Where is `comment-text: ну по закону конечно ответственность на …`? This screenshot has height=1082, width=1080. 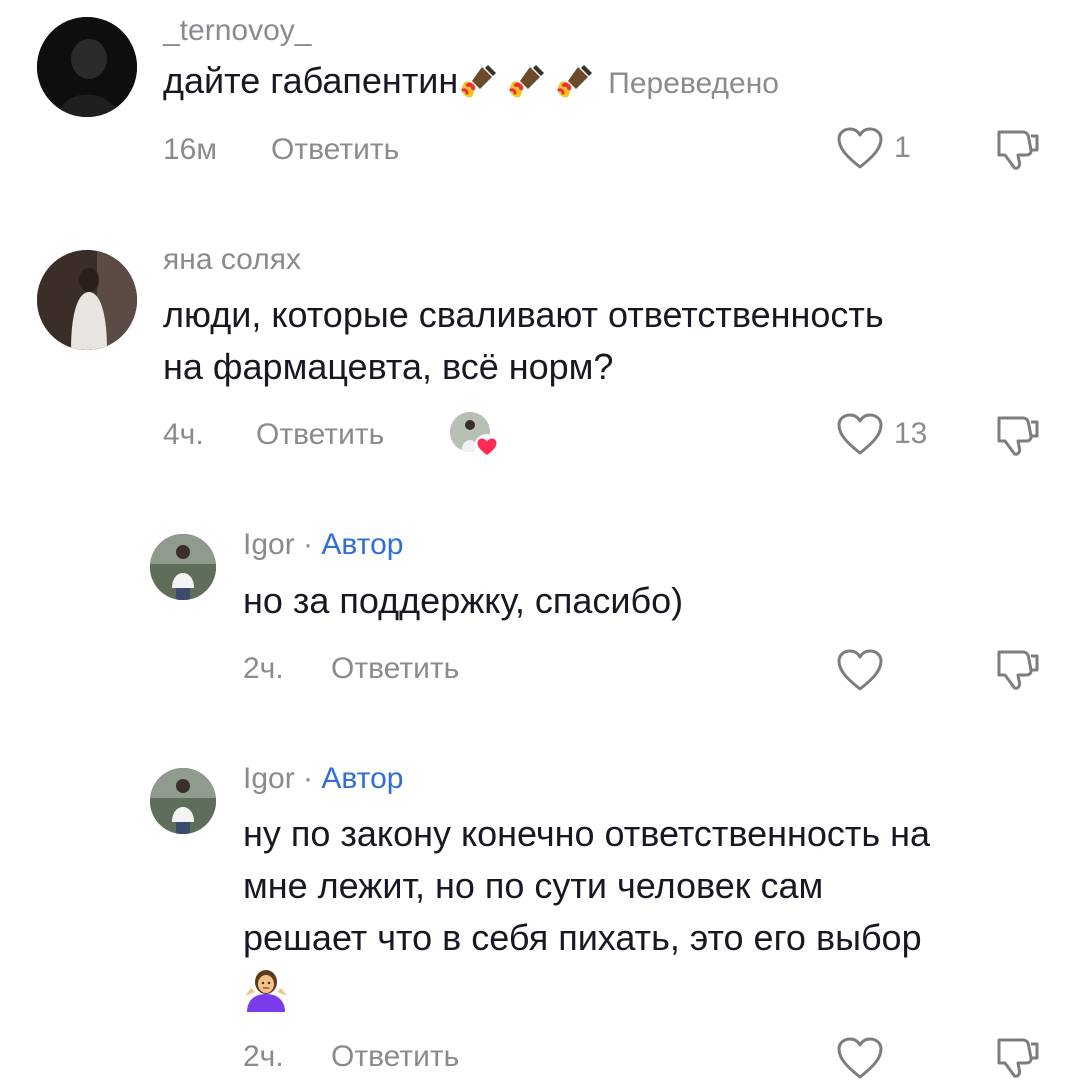 comment-text: ну по закону конечно ответственность на … is located at coordinates (586, 886).